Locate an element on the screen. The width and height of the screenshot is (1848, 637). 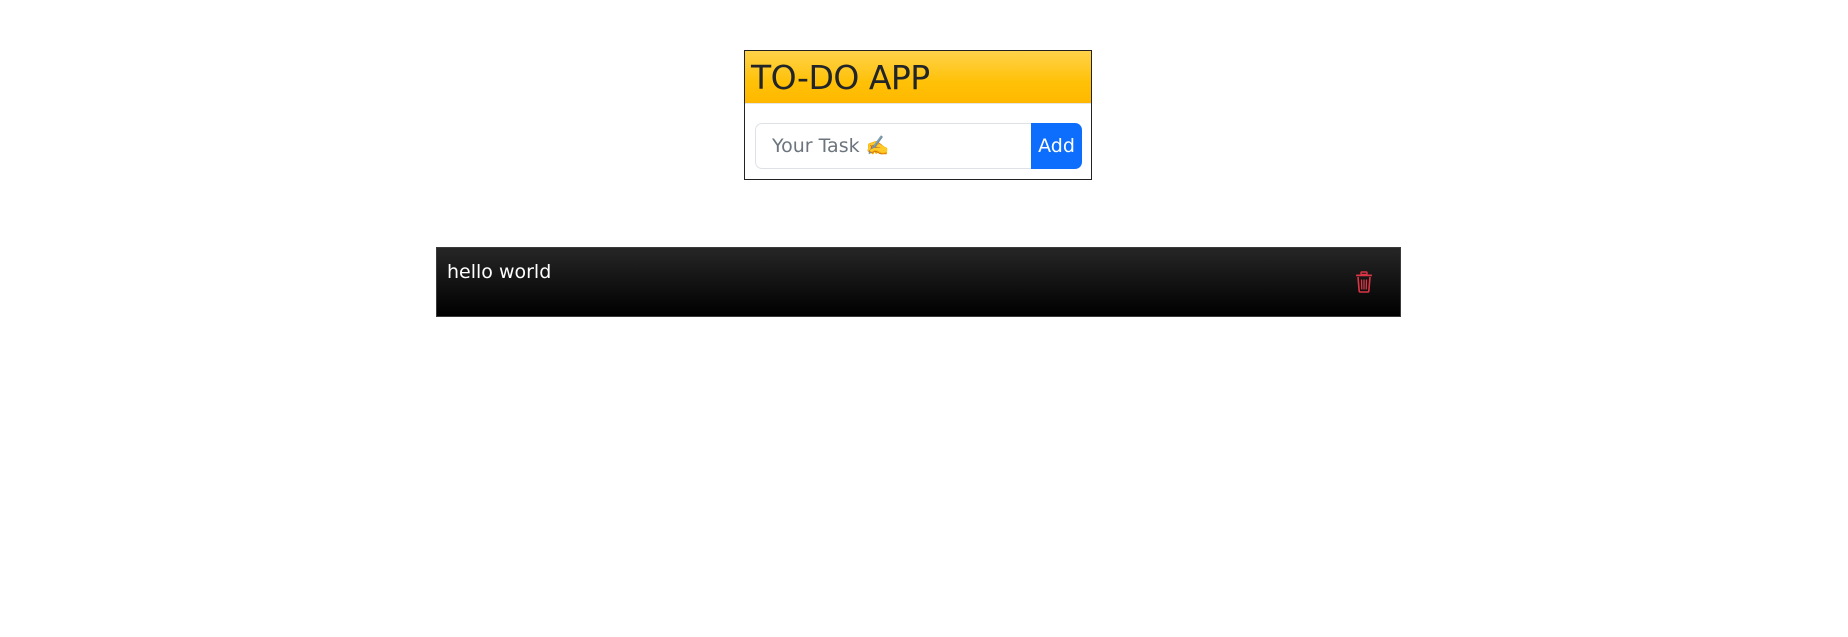
add-button: Add is located at coordinates (1056, 146).